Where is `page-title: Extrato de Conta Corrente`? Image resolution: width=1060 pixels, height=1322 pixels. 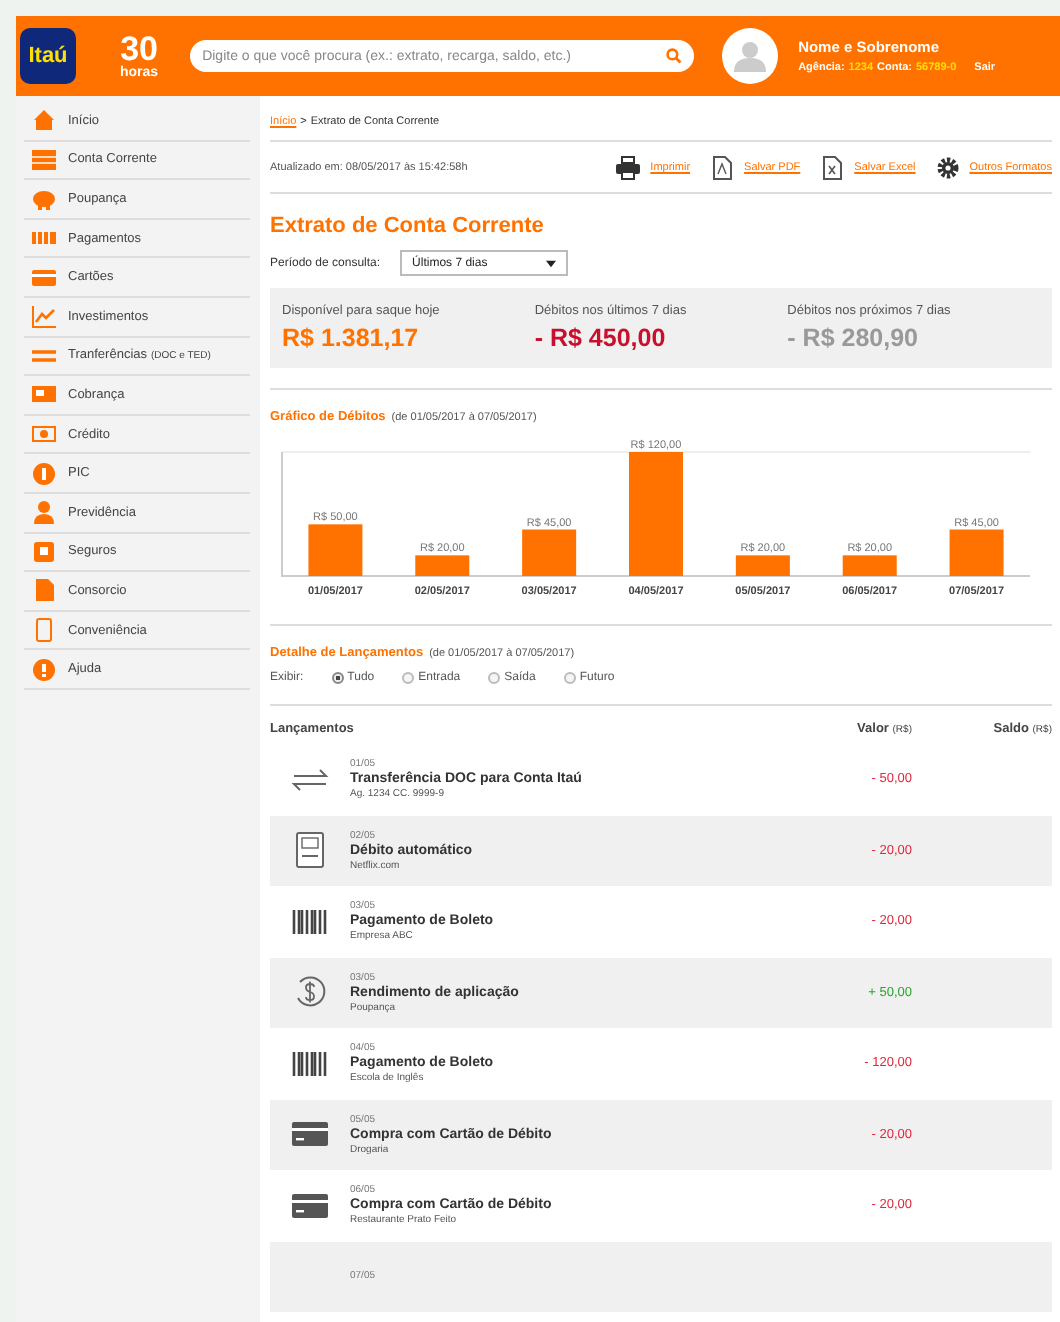 page-title: Extrato de Conta Corrente is located at coordinates (408, 226).